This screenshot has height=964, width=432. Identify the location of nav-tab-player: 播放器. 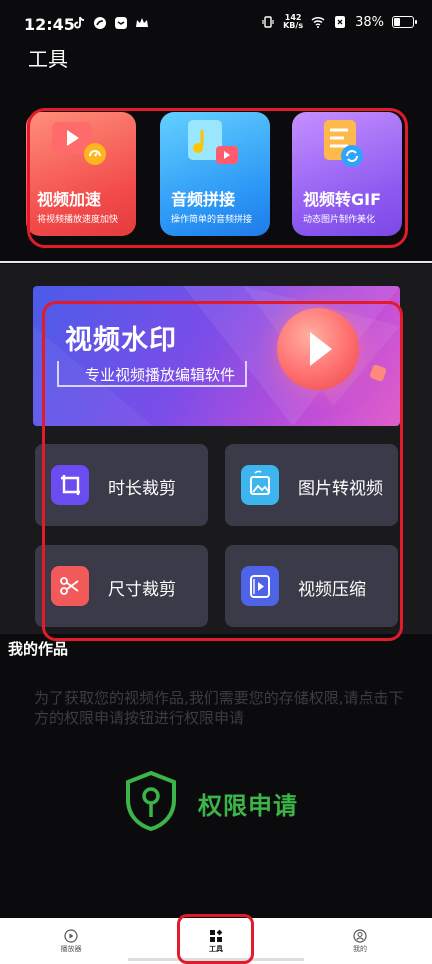
(71, 941).